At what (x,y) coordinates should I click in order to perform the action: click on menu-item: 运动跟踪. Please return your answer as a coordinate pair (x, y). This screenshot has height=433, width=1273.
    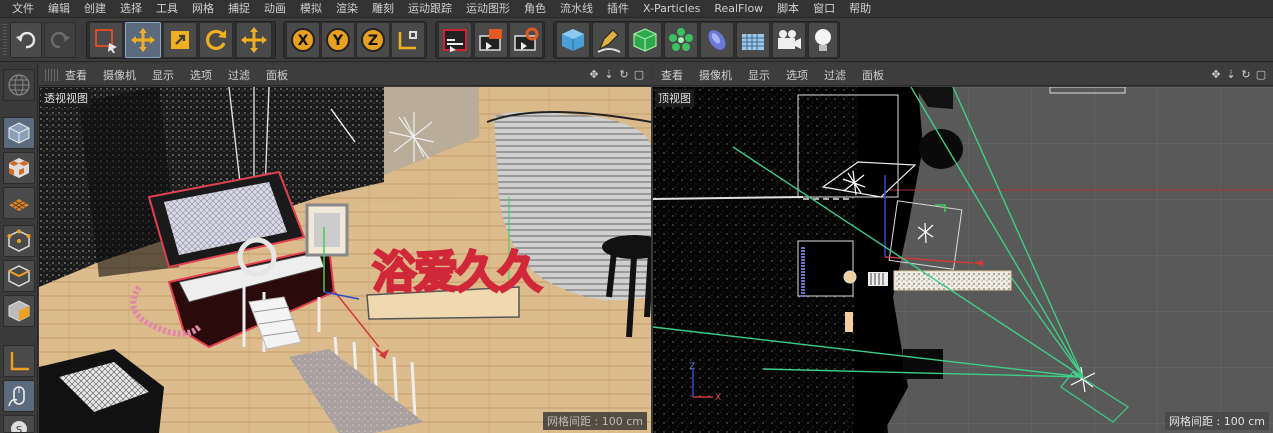
    Looking at the image, I should click on (431, 9).